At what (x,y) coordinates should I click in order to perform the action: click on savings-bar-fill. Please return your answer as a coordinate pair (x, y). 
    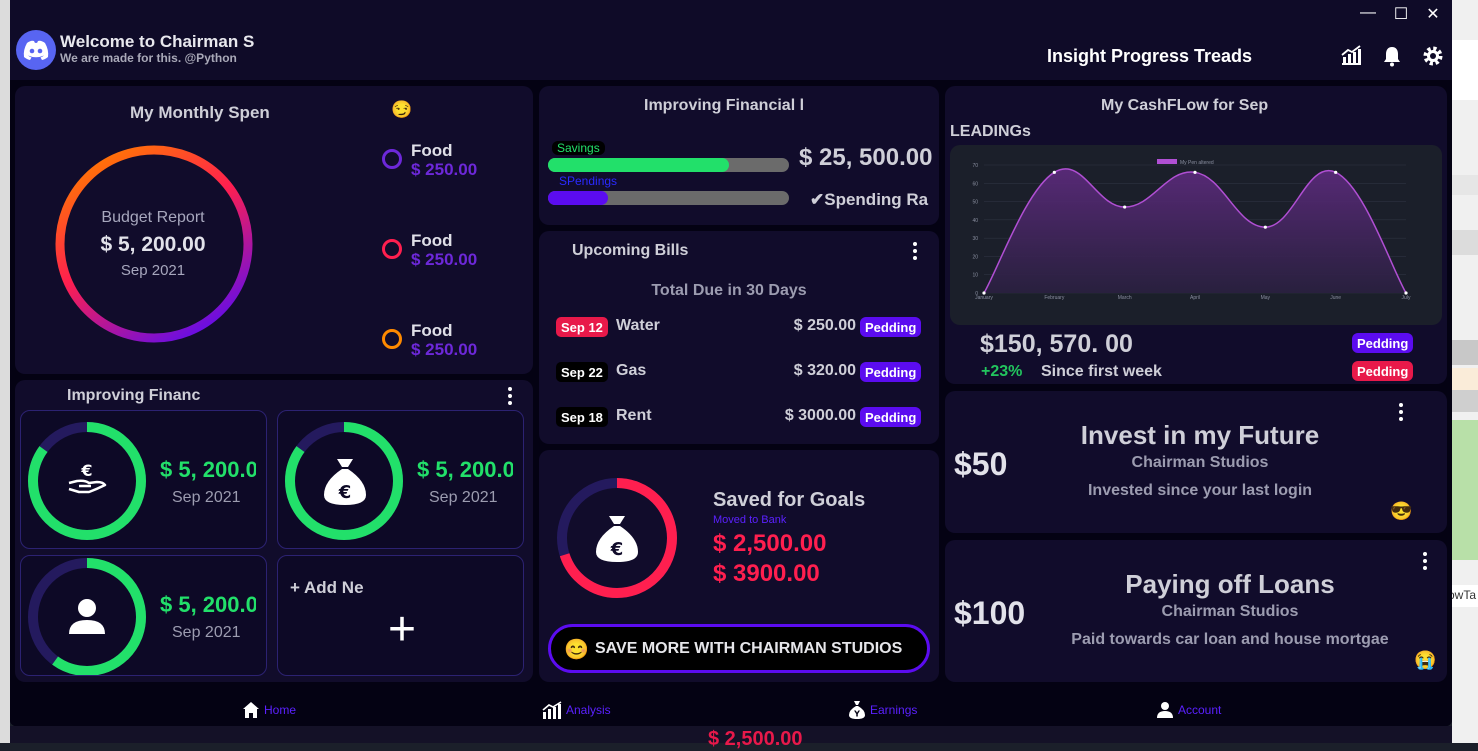
    Looking at the image, I should click on (638, 165).